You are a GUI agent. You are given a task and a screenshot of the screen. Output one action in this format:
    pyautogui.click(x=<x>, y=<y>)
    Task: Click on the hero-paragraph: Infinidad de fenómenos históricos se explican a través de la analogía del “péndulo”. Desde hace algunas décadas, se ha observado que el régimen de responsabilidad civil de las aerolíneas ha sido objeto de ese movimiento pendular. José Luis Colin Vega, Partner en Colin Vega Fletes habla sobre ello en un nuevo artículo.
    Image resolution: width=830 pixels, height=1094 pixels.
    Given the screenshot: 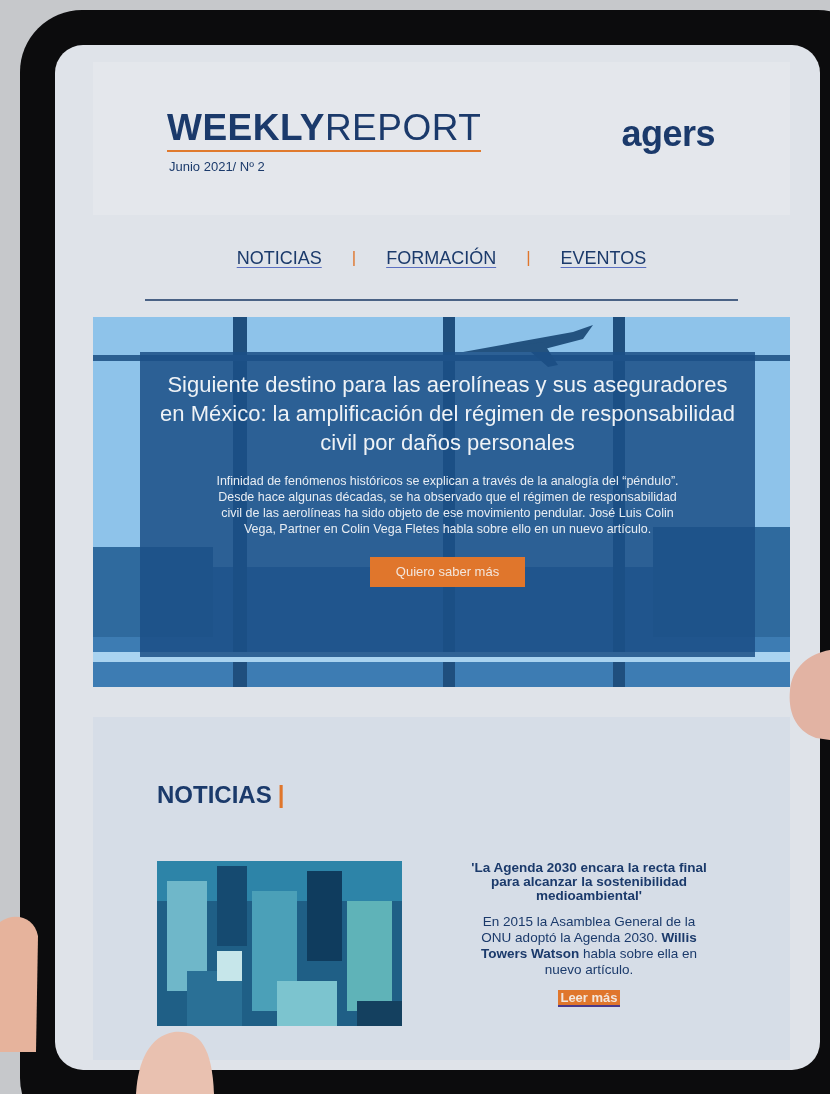 What is the action you would take?
    pyautogui.click(x=447, y=505)
    